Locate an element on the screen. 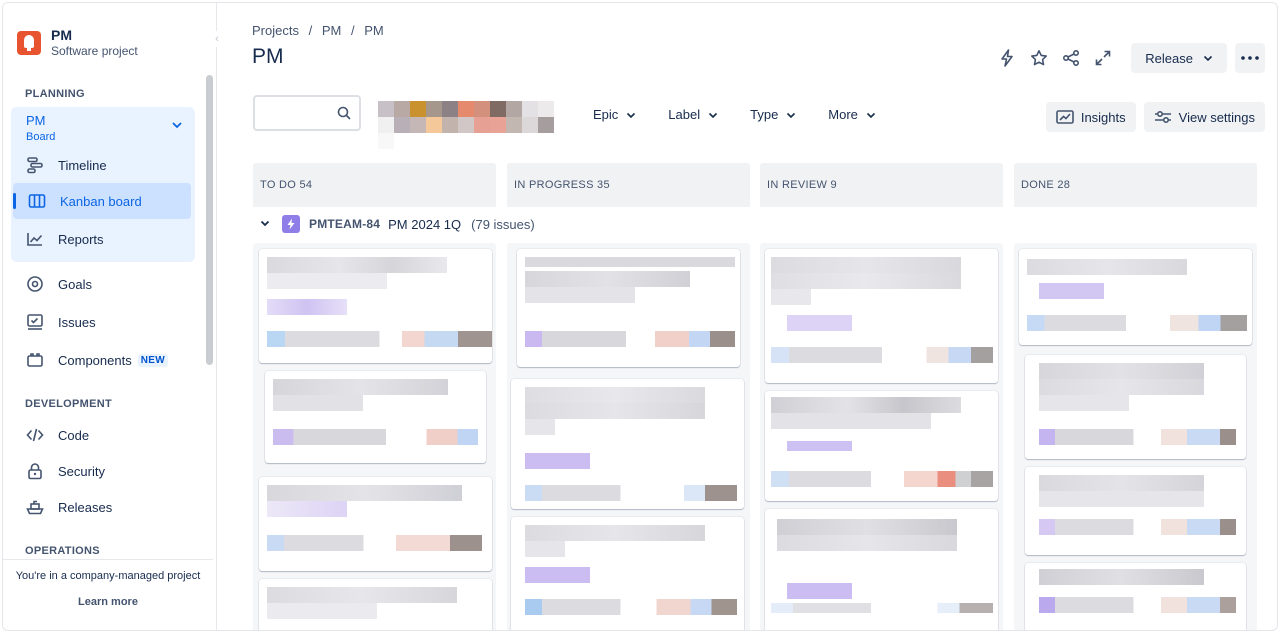 The height and width of the screenshot is (633, 1280). board-icon is located at coordinates (37, 201).